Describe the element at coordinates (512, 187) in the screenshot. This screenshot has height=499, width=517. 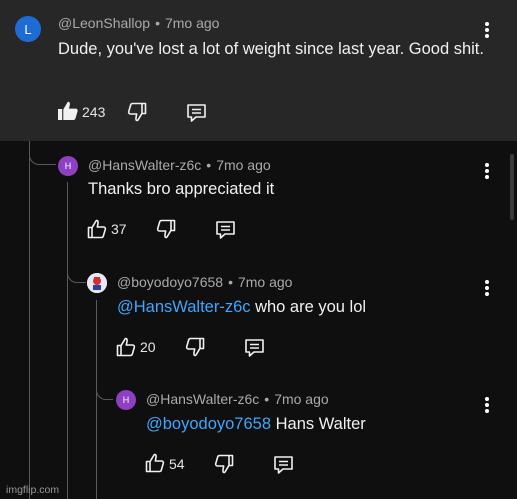
I see `scrollbar` at that location.